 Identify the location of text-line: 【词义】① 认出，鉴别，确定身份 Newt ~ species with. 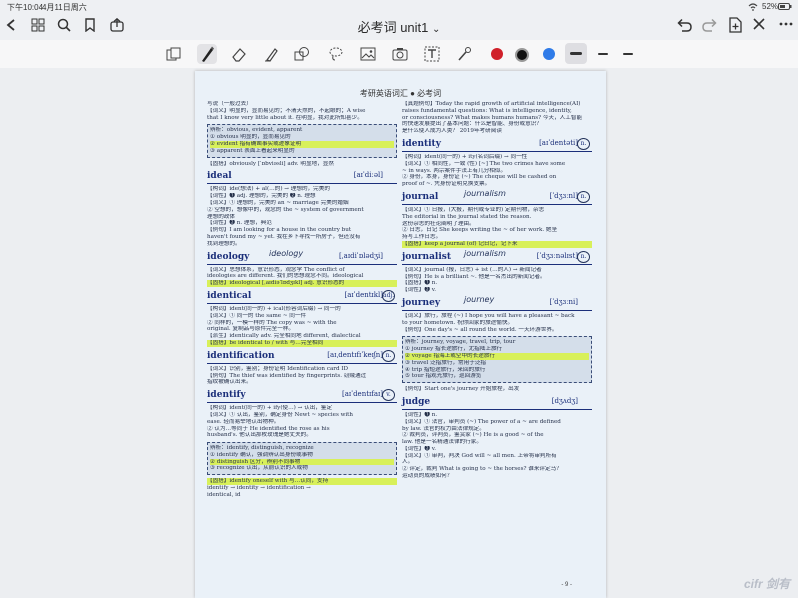
(280, 414).